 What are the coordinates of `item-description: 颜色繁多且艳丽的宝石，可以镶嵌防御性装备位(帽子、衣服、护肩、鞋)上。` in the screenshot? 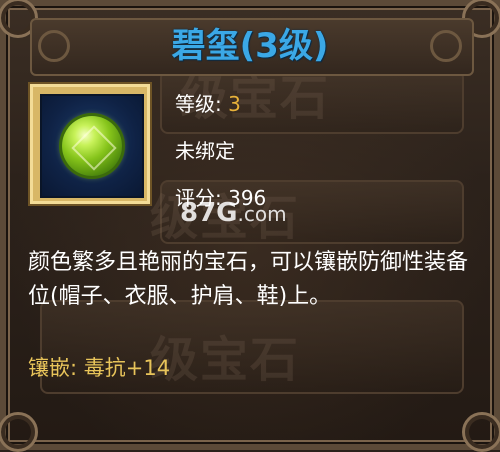 It's located at (248, 279).